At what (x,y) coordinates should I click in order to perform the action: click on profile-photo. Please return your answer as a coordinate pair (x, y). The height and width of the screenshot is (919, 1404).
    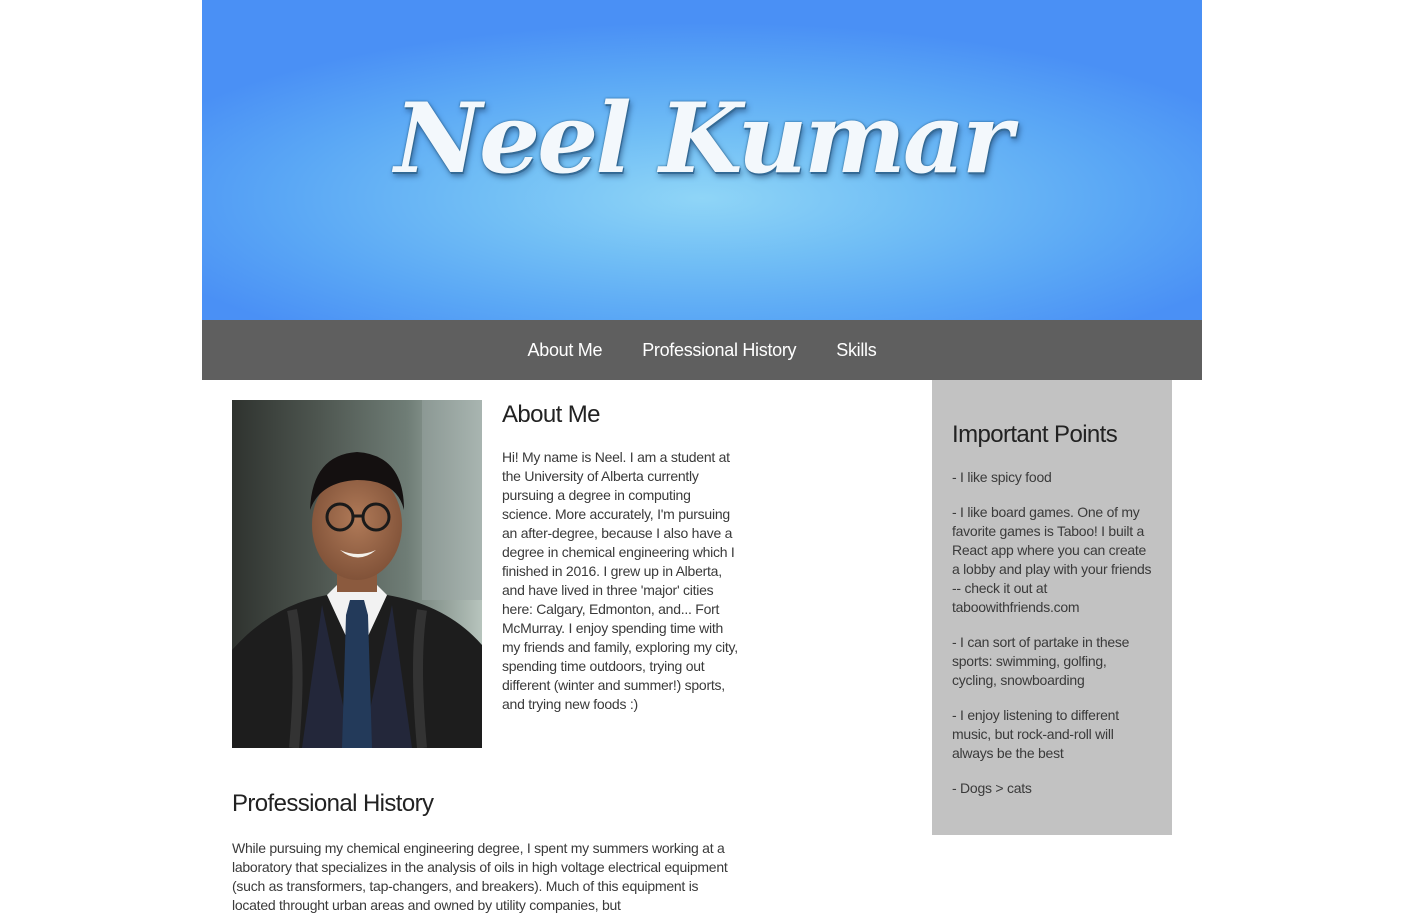
    Looking at the image, I should click on (357, 574).